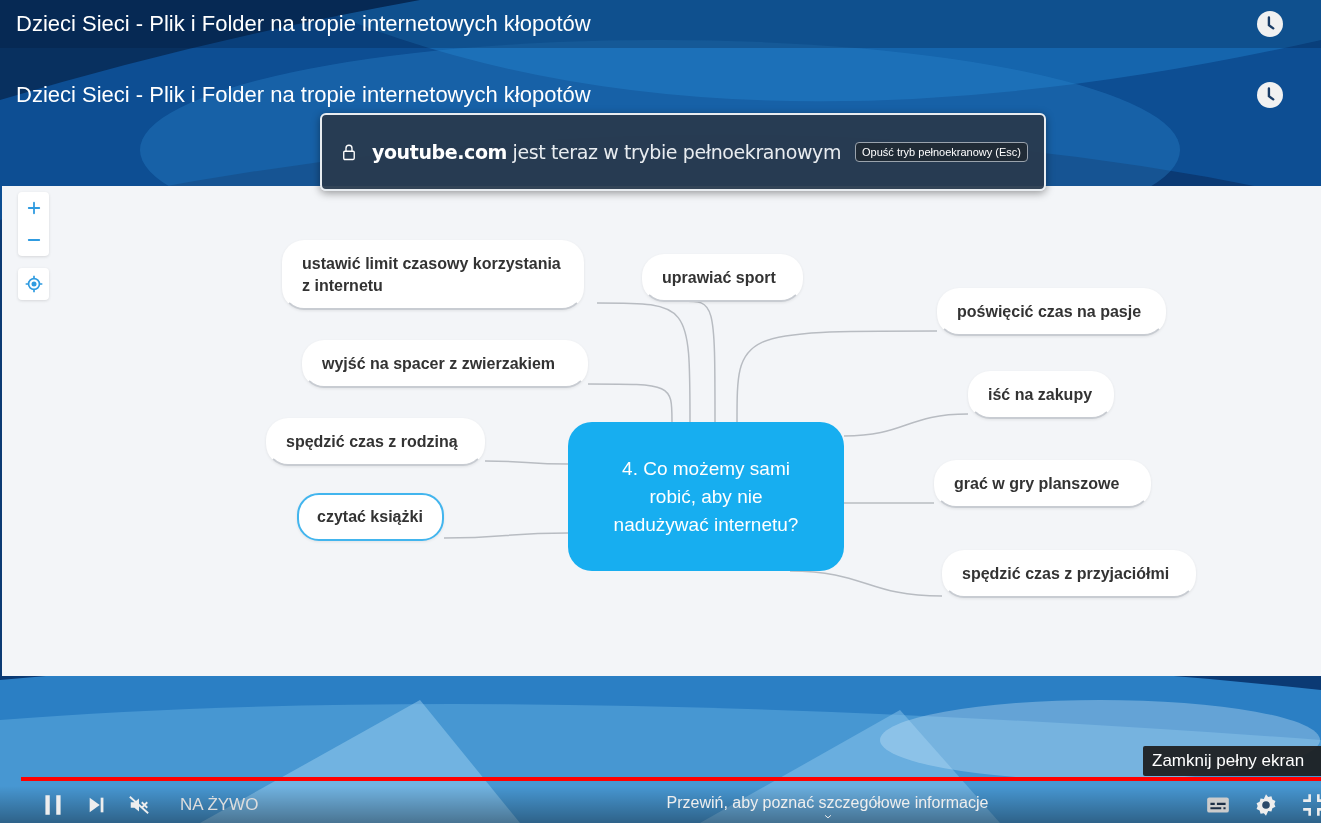 The width and height of the screenshot is (1321, 823). Describe the element at coordinates (941, 152) in the screenshot. I see `exit-fullscreen-button: Opuść tryb pełnoekranowy (Esc)` at that location.